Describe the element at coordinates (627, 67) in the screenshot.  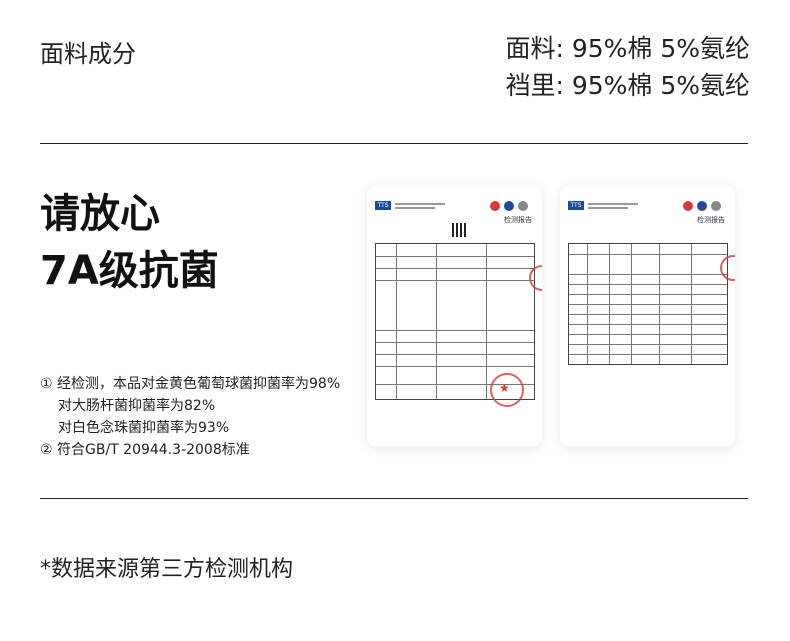
I see `fabric-composition: 面料: 95%棉 5%氨纶 裆里: 95%棉 5%氨纶` at that location.